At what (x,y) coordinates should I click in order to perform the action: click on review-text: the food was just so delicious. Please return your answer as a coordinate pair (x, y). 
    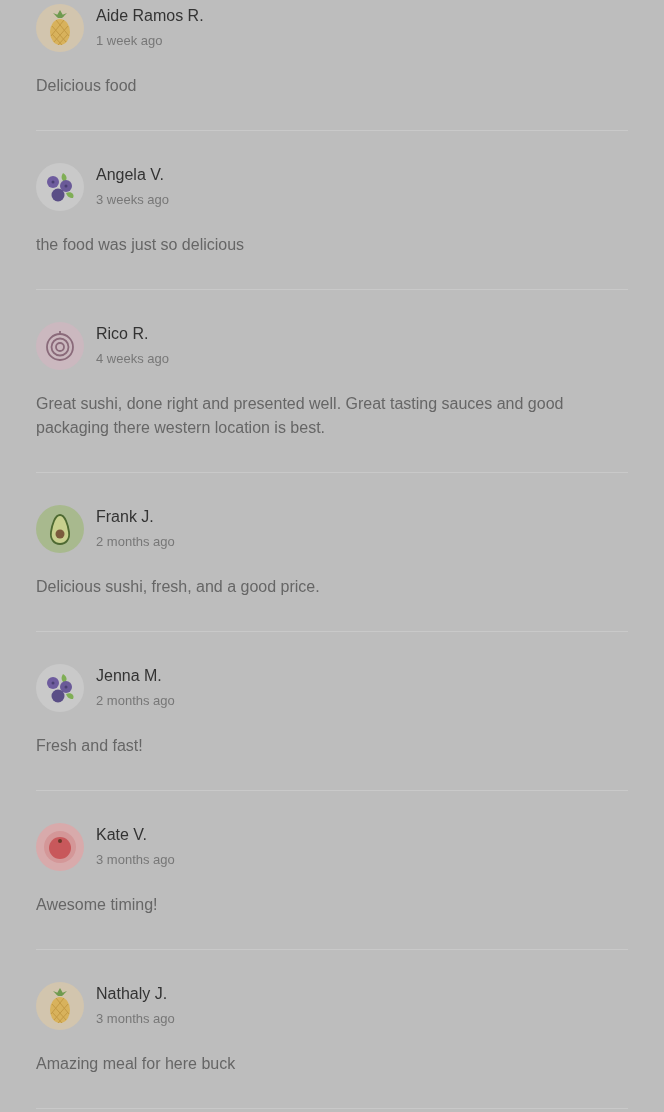
    Looking at the image, I should click on (141, 245).